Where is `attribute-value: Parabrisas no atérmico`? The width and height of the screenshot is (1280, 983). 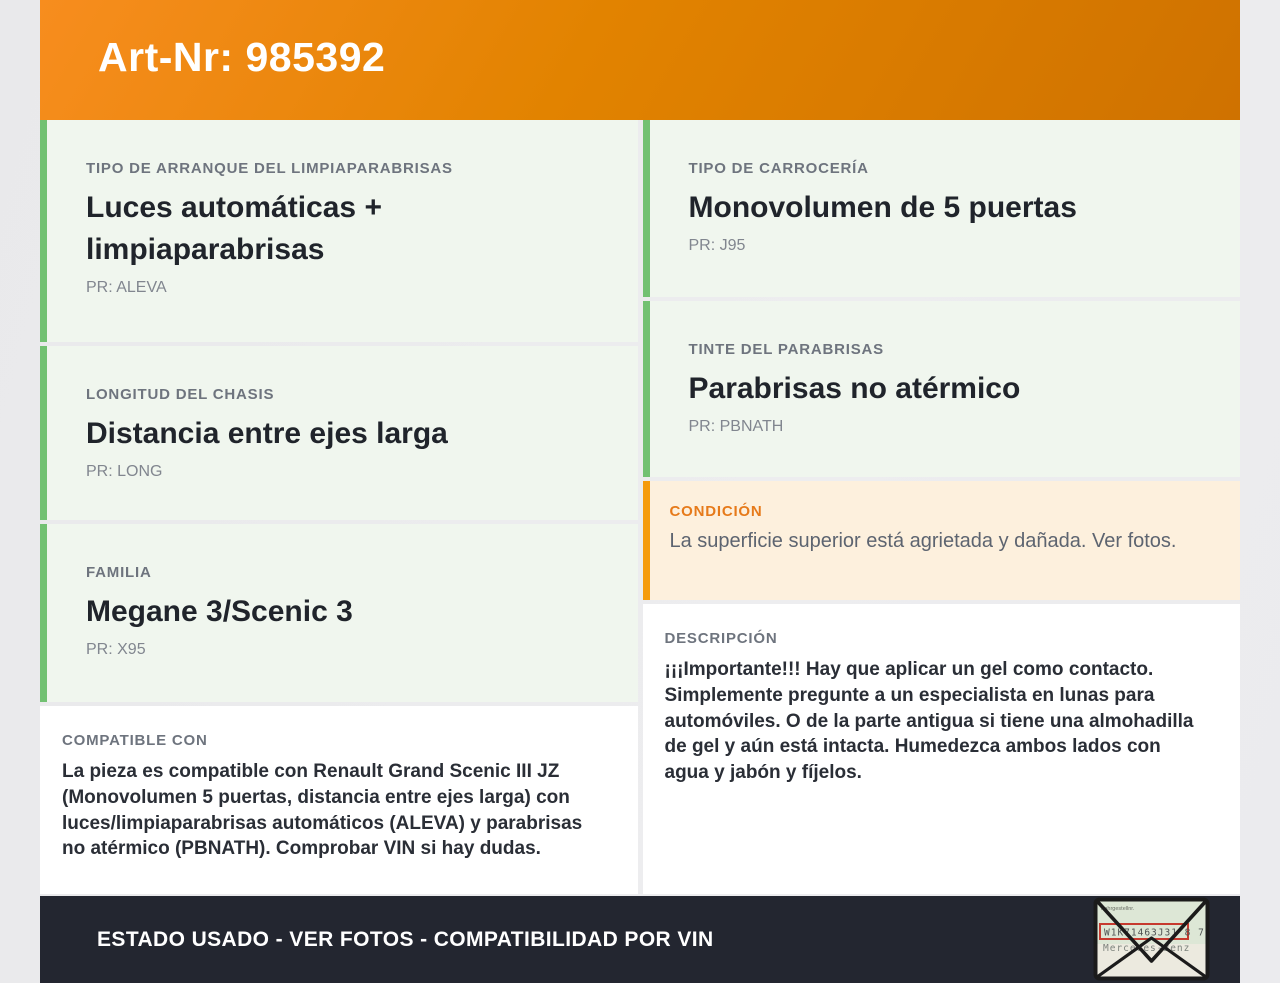
attribute-value: Parabrisas no atérmico is located at coordinates (854, 388).